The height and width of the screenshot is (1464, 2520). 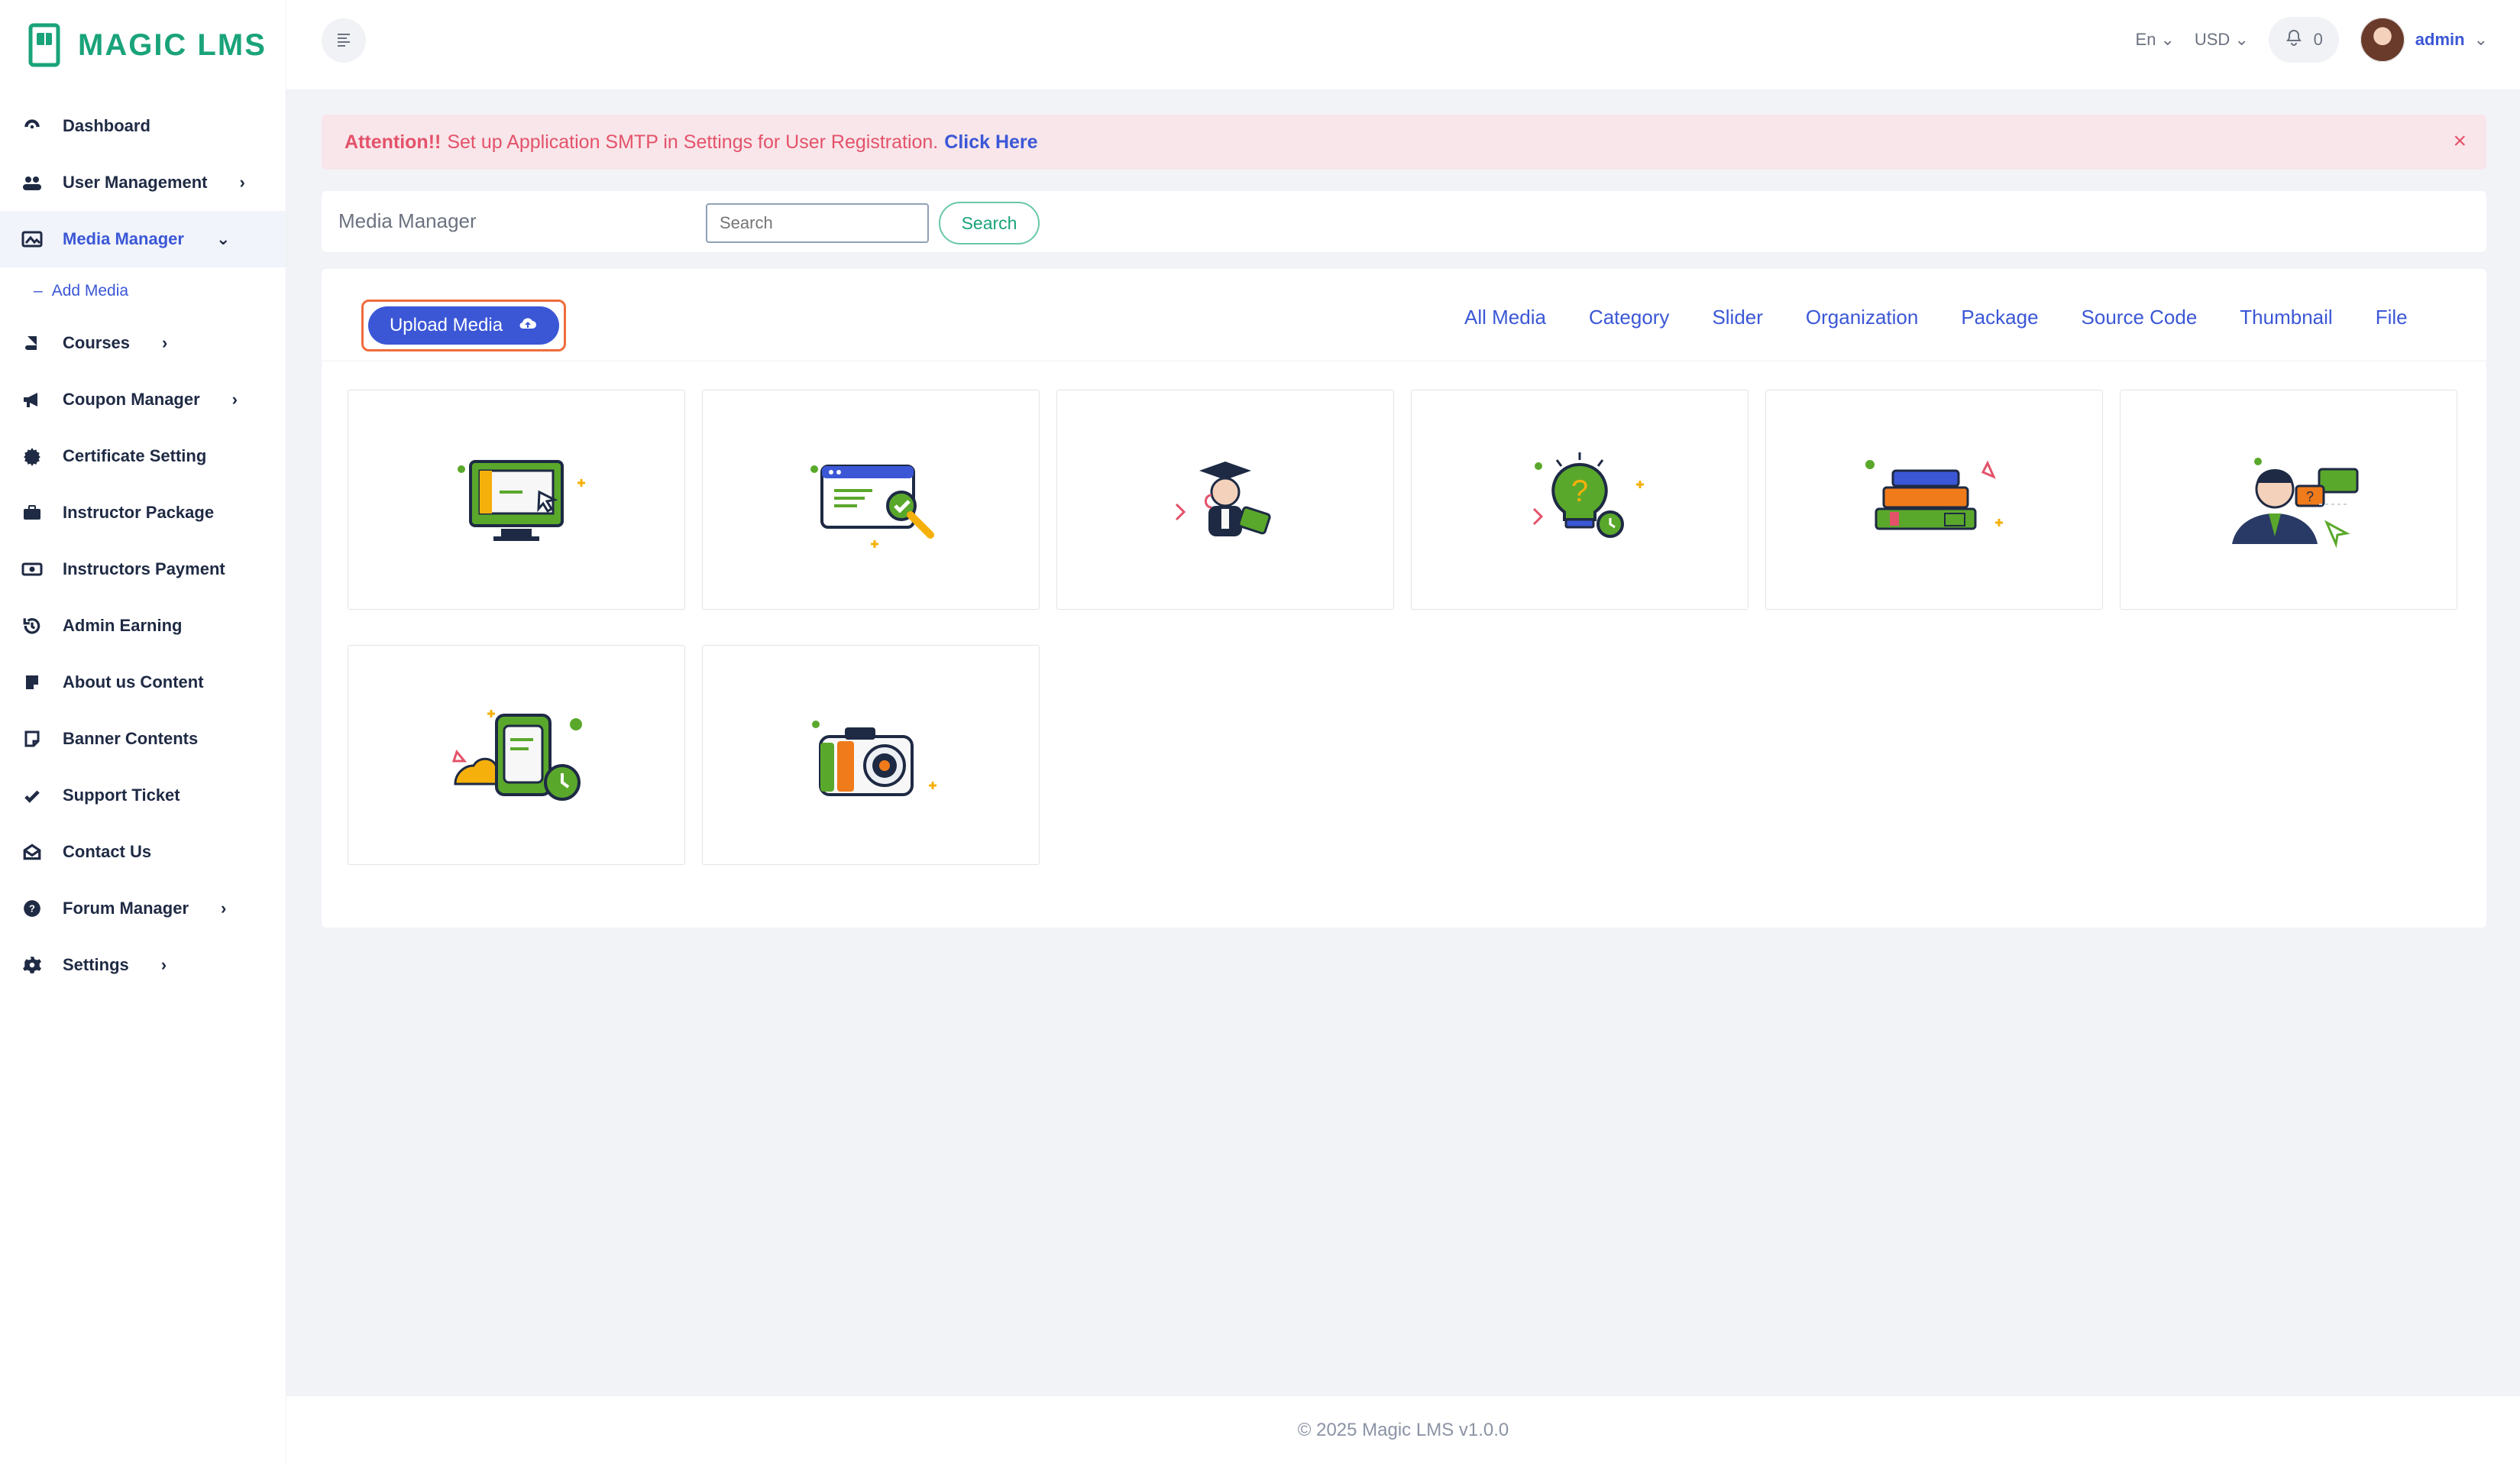 I want to click on brand: MAGIC LMS, so click(x=143, y=45).